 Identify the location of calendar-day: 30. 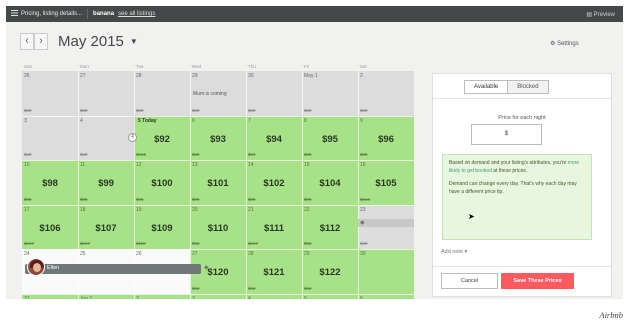
(386, 271).